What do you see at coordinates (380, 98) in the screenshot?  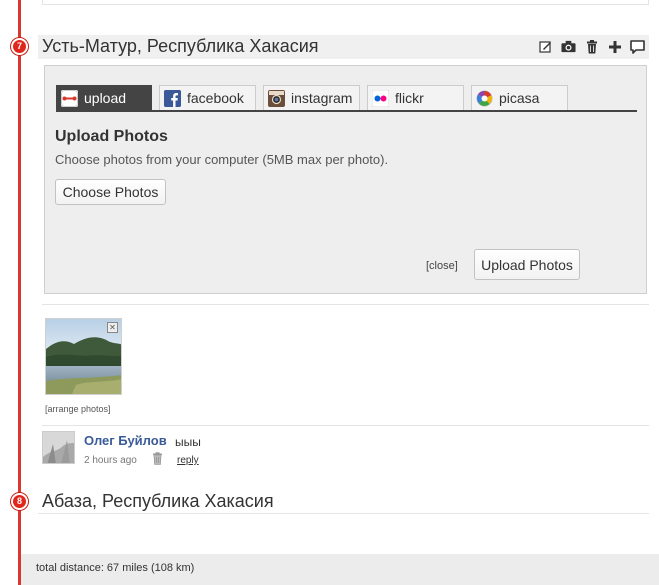 I see `flickr-icon` at bounding box center [380, 98].